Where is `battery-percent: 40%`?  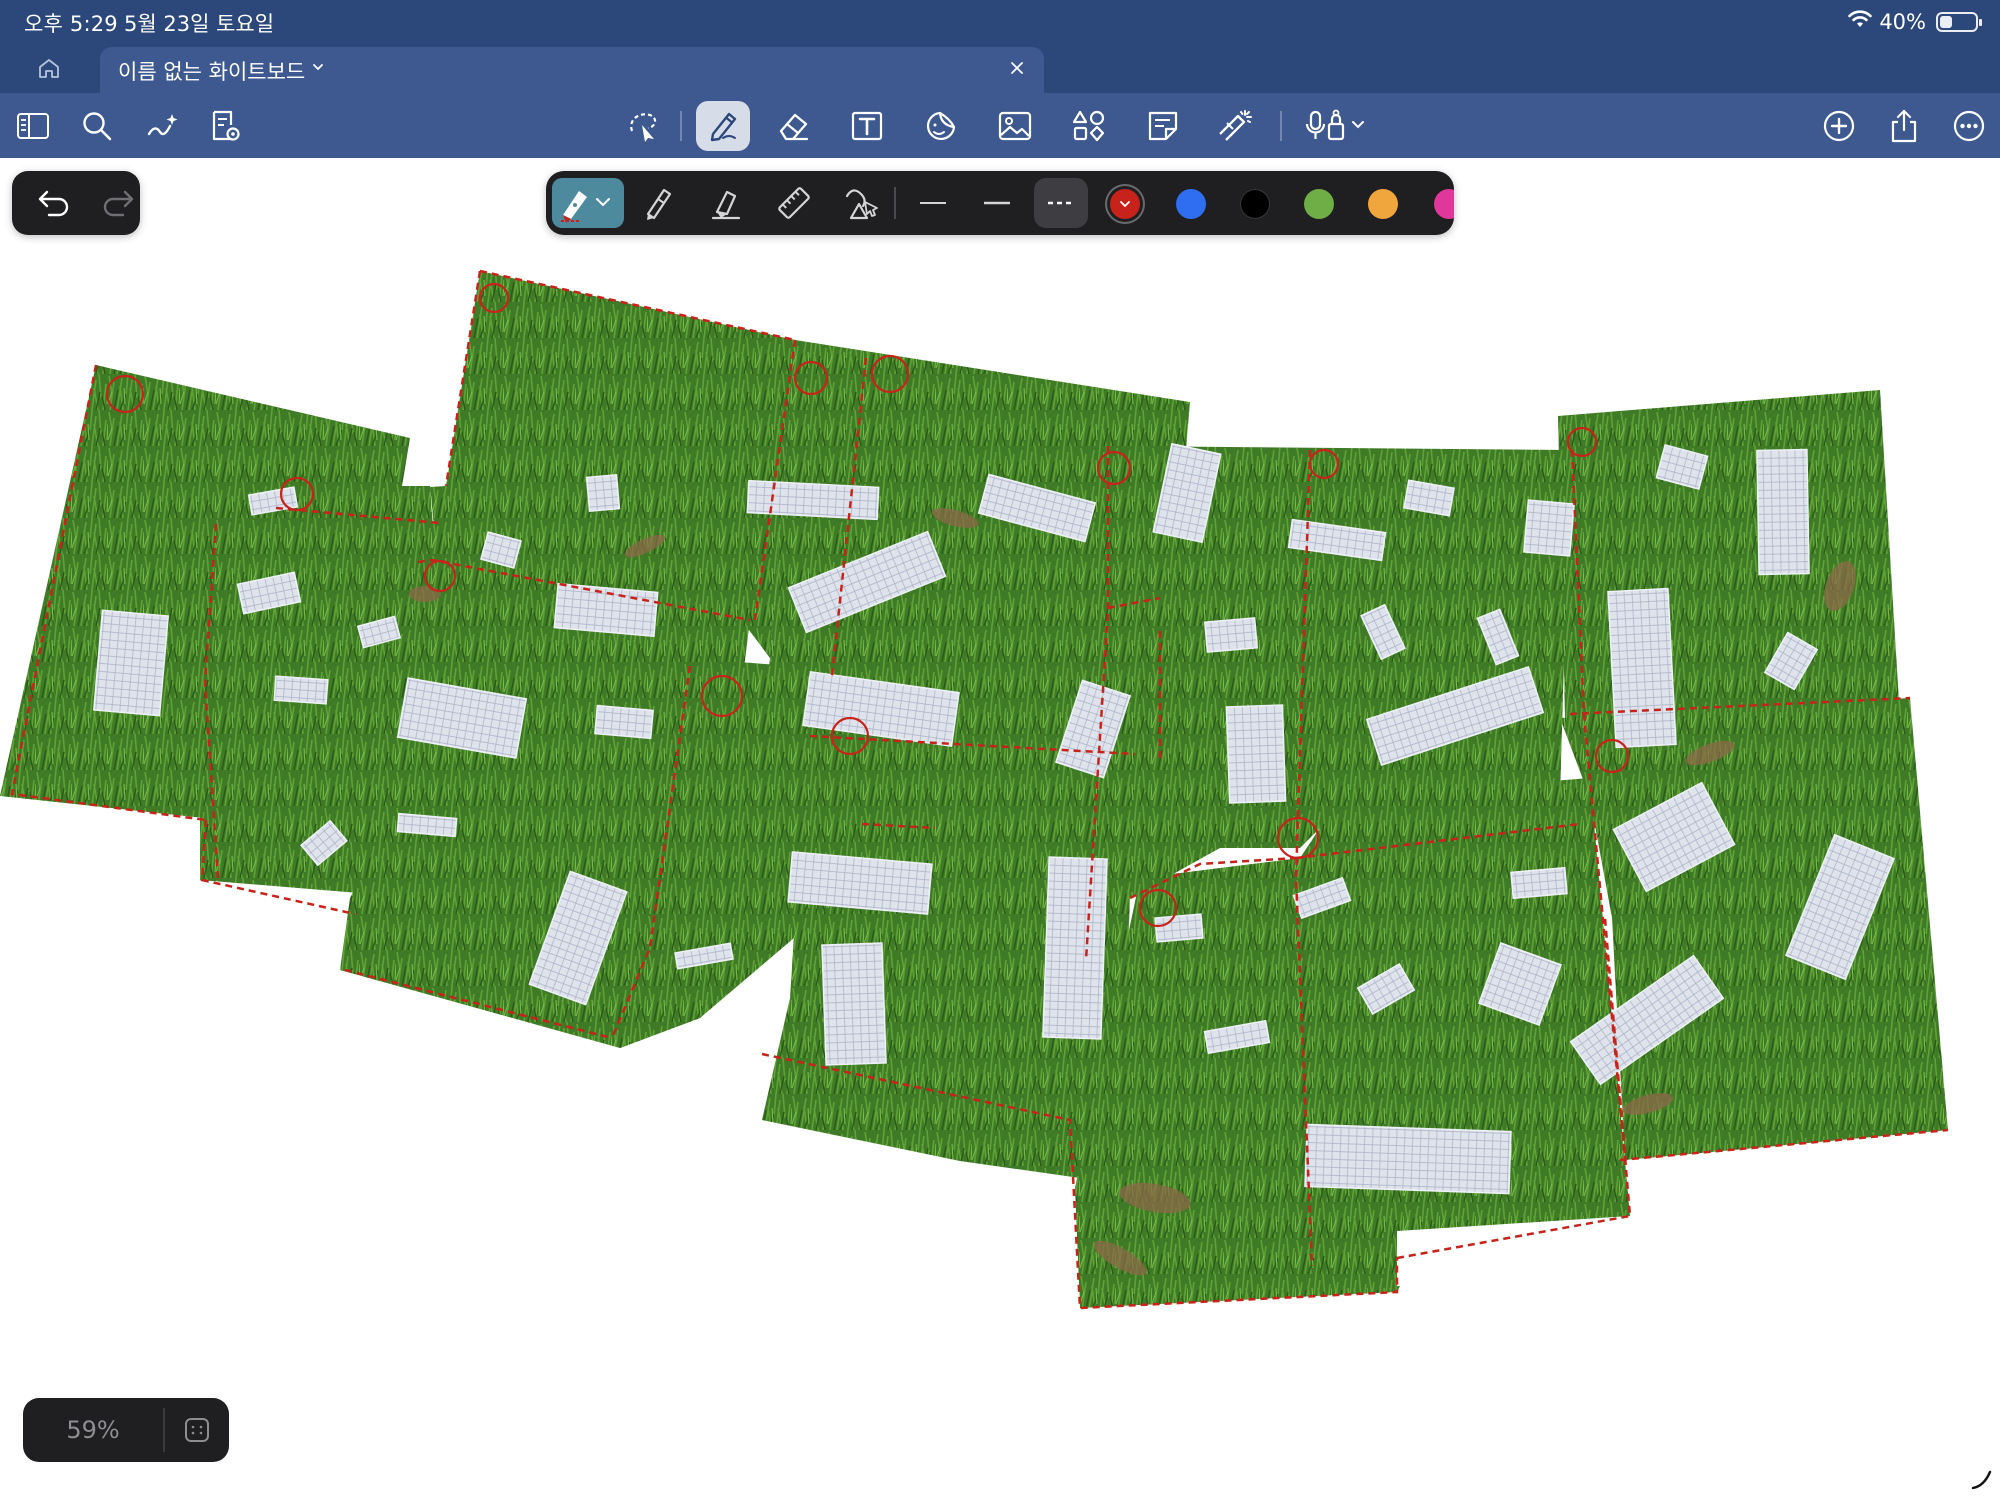
battery-percent: 40% is located at coordinates (1902, 21).